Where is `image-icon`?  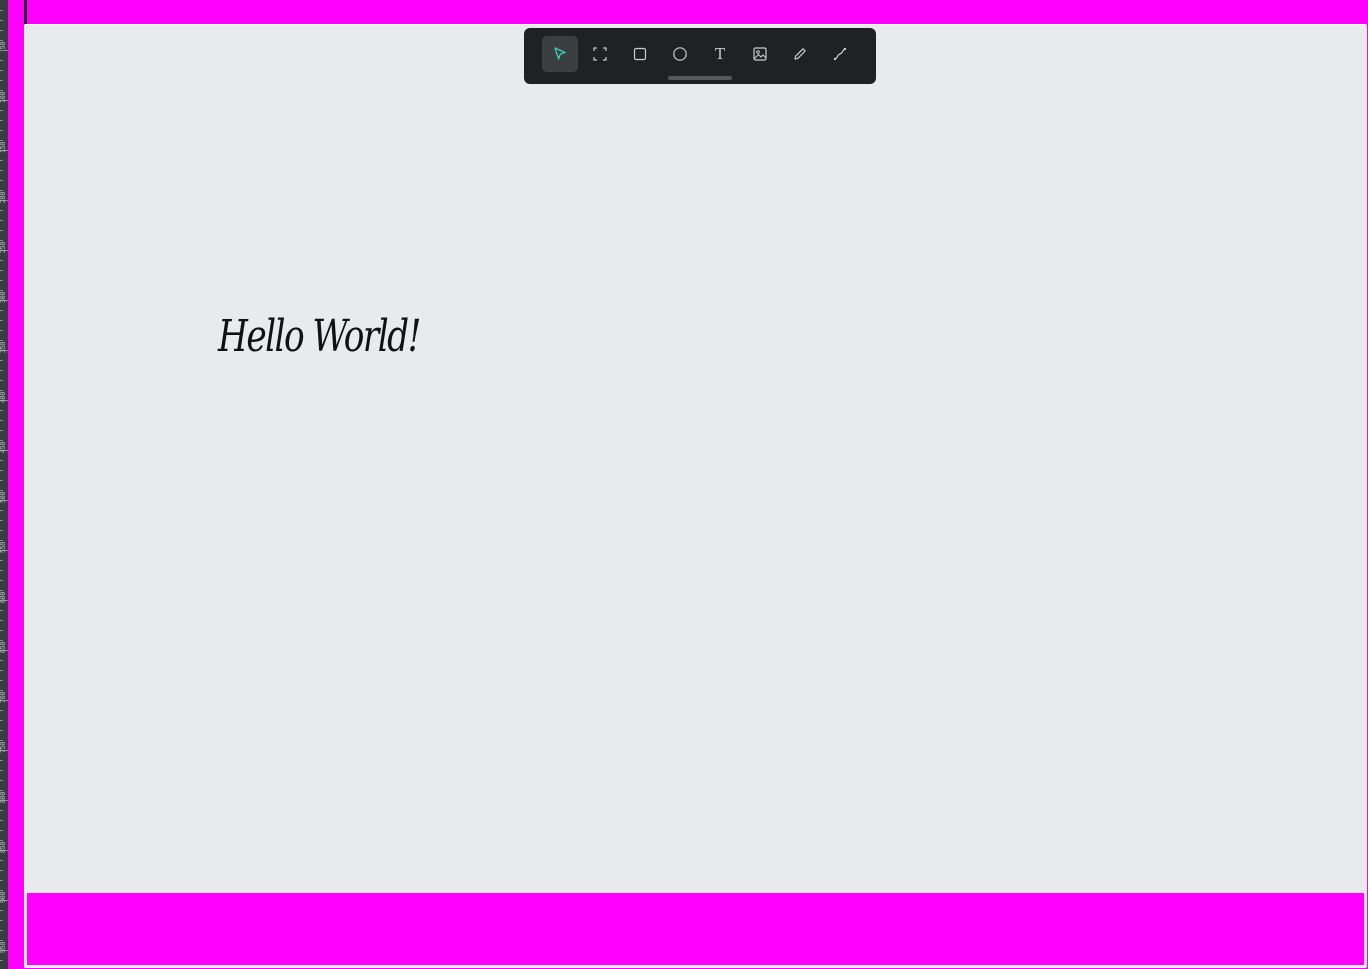 image-icon is located at coordinates (760, 54).